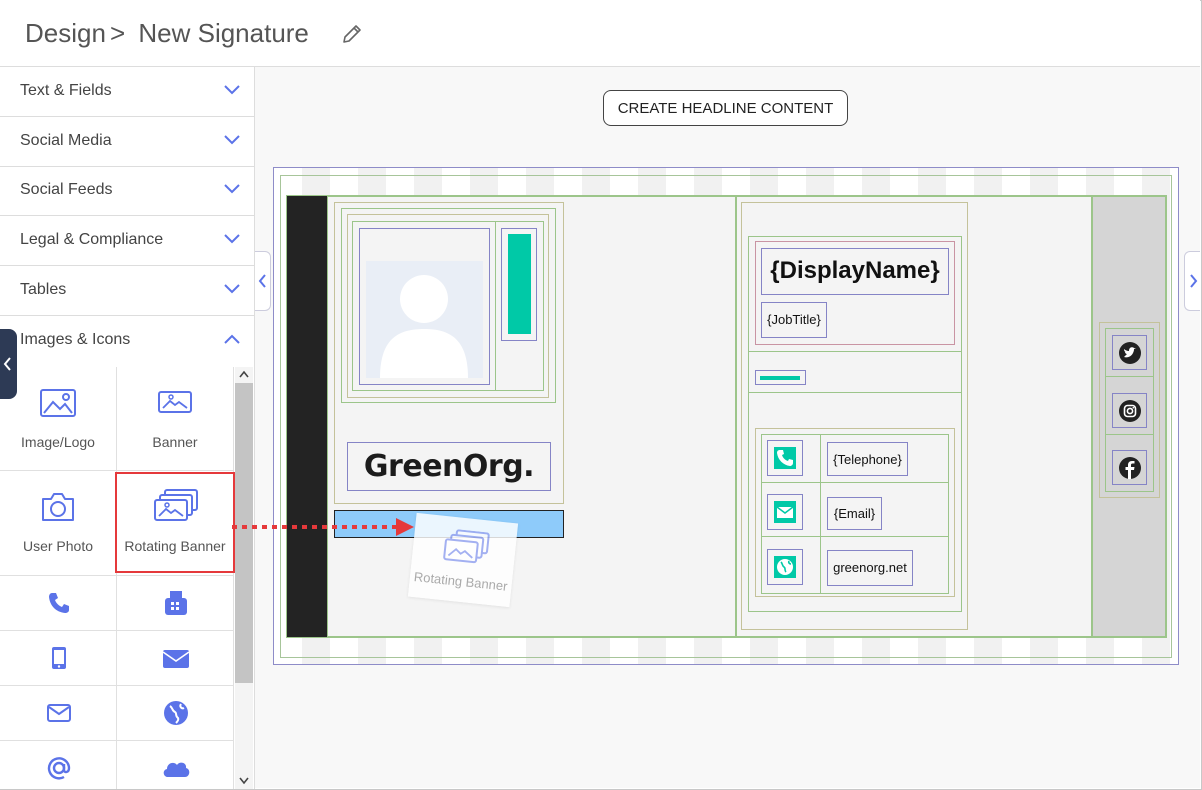 The height and width of the screenshot is (790, 1202). Describe the element at coordinates (175, 442) in the screenshot. I see `tool-label: Banner` at that location.